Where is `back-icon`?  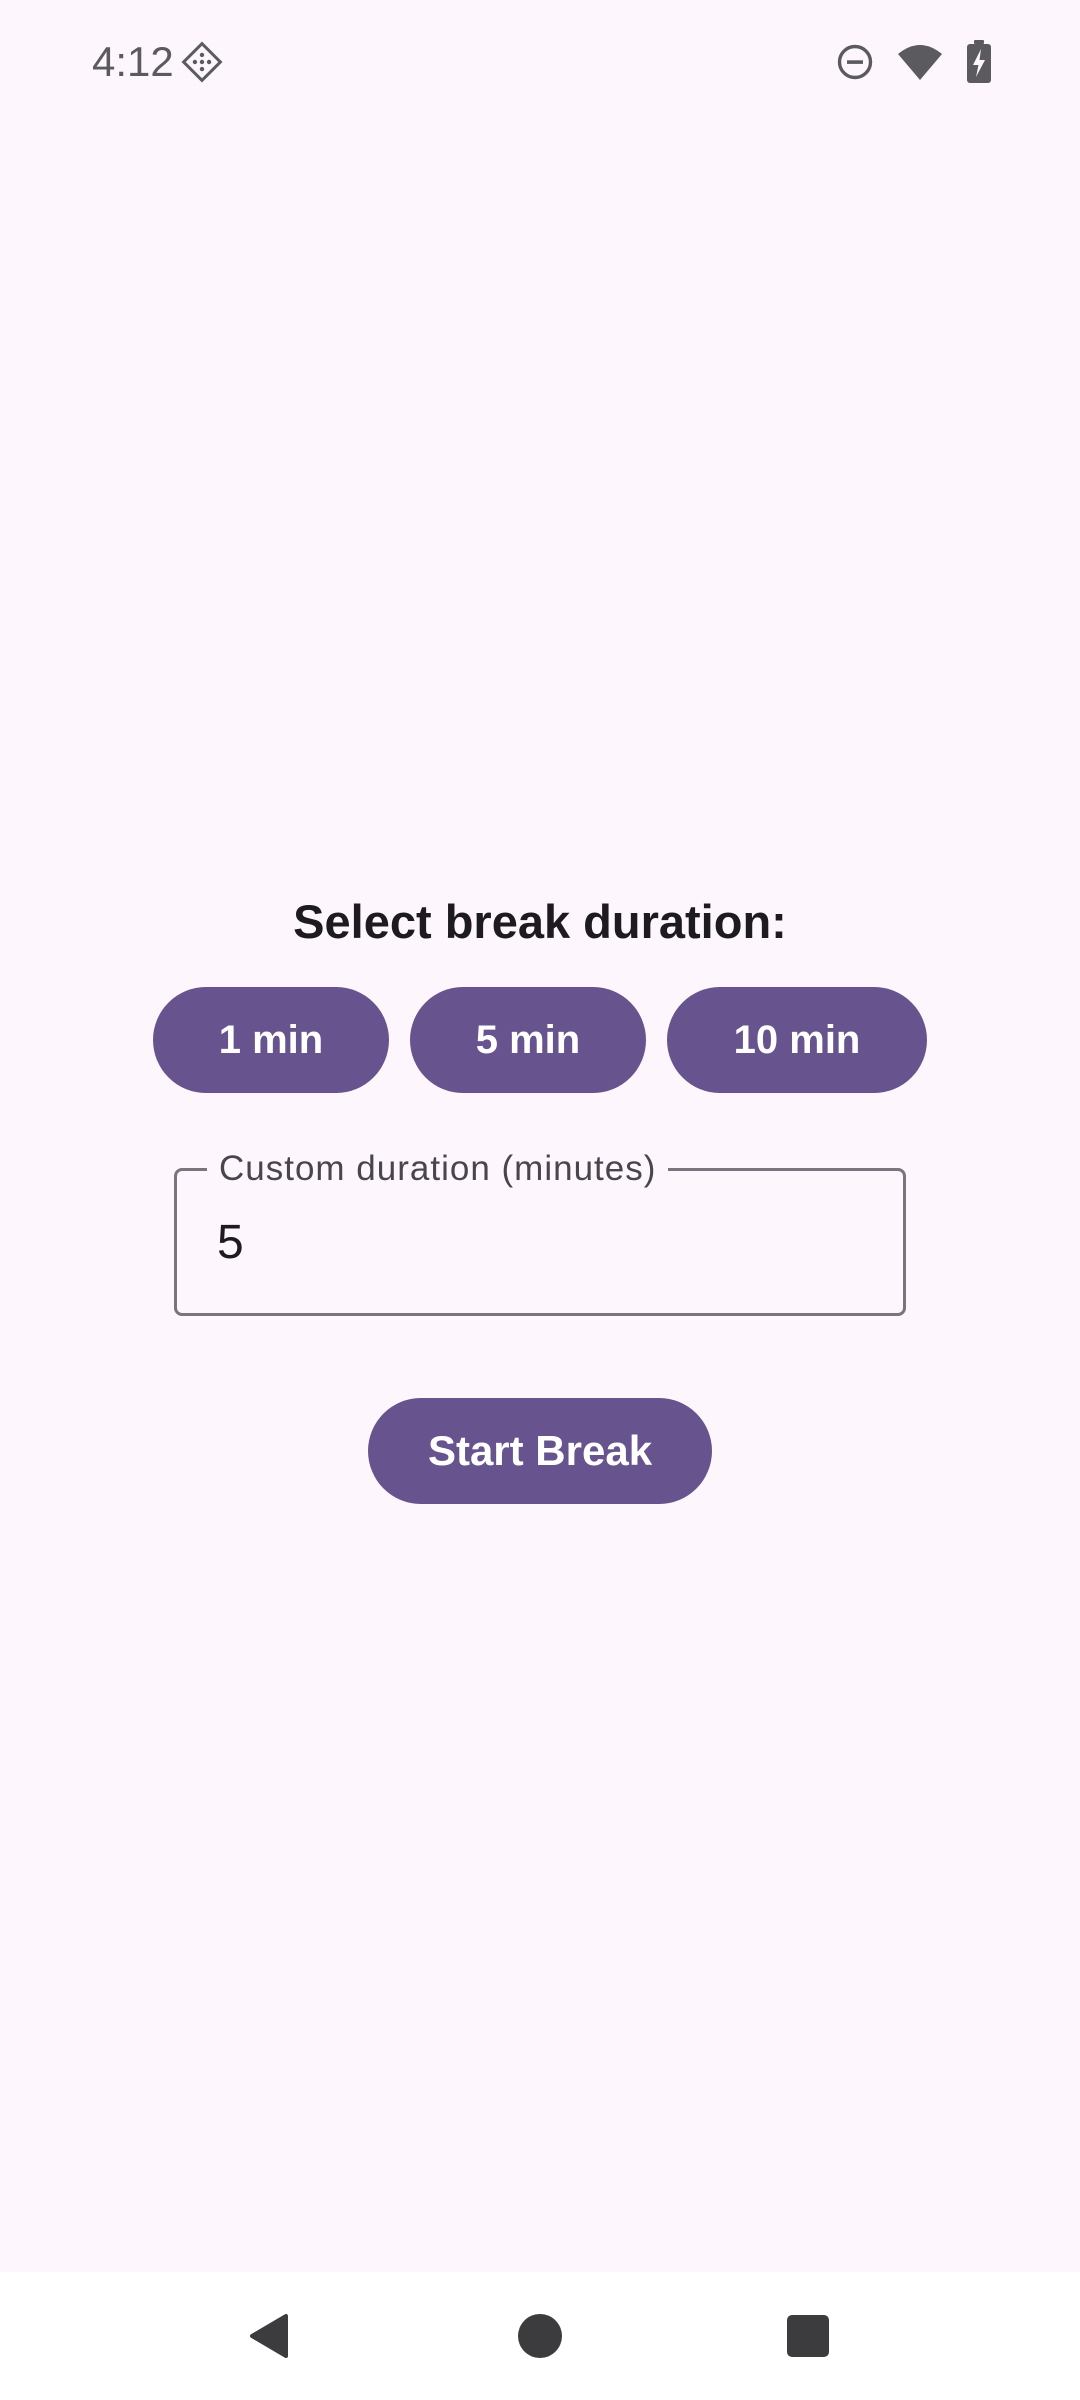
back-icon is located at coordinates (270, 2336).